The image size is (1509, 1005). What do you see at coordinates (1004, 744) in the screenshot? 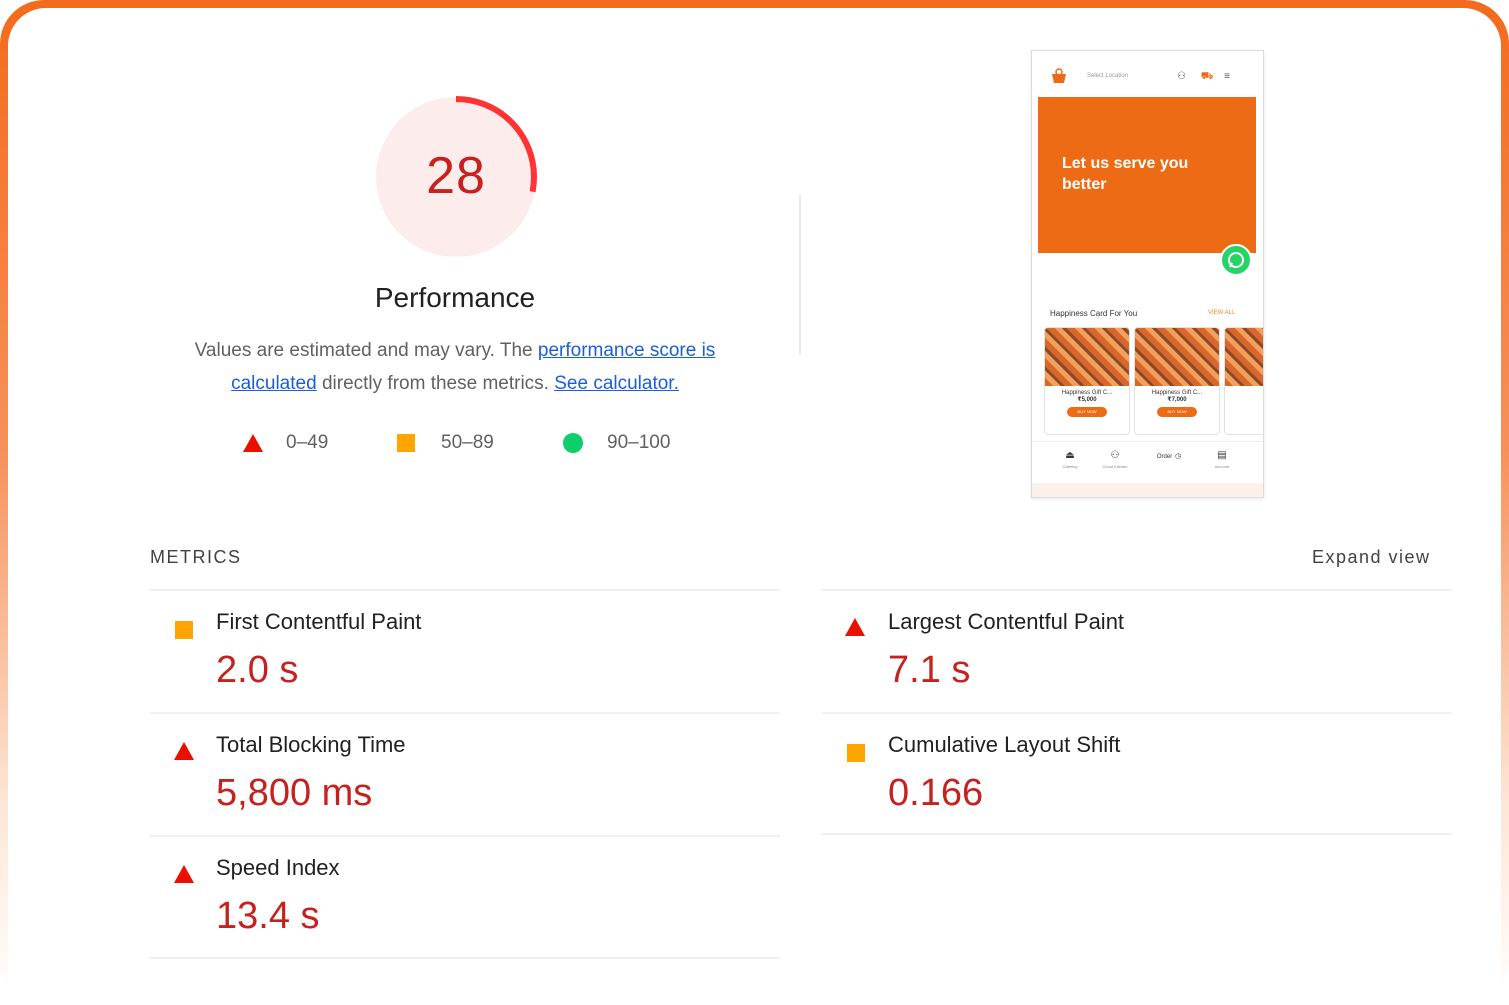
I see `metric-name: Cumulative Layout Shift` at bounding box center [1004, 744].